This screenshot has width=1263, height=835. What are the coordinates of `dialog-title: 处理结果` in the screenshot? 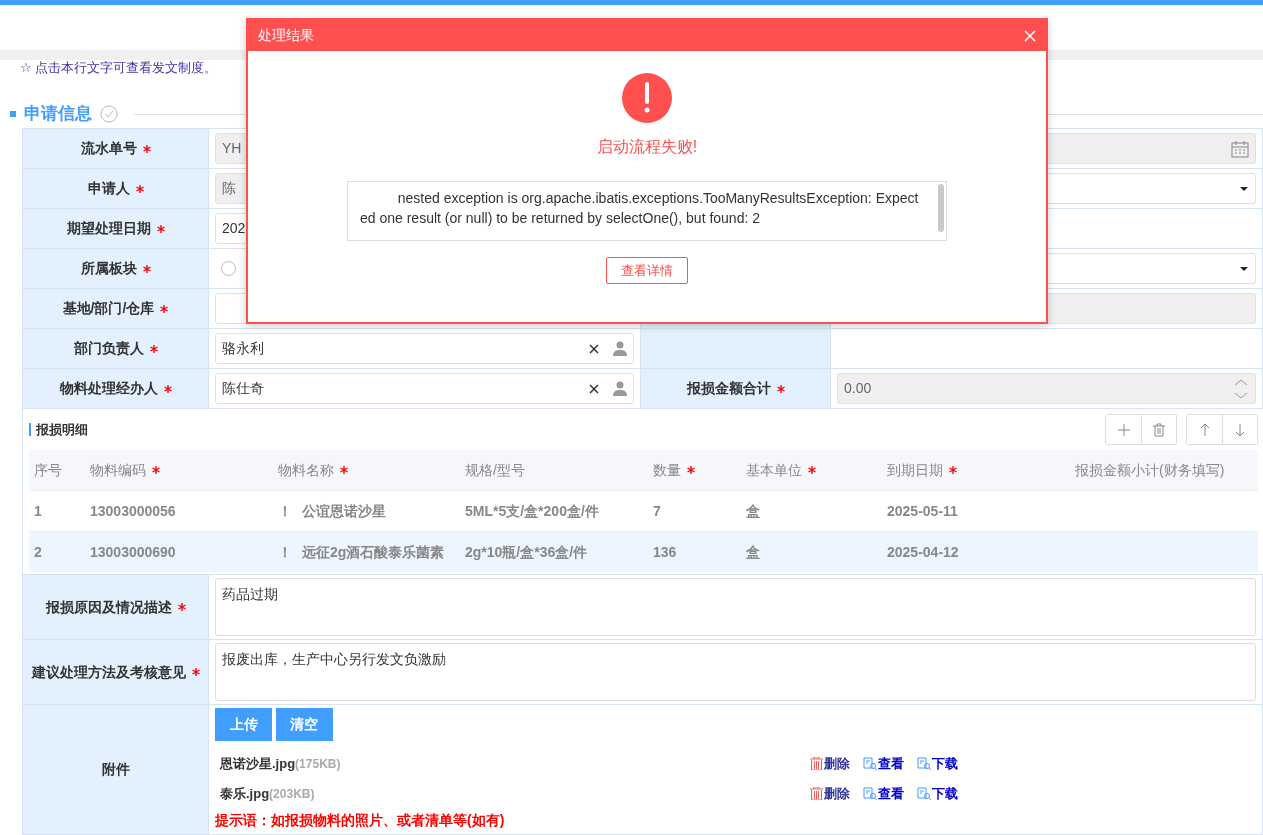 It's located at (286, 35).